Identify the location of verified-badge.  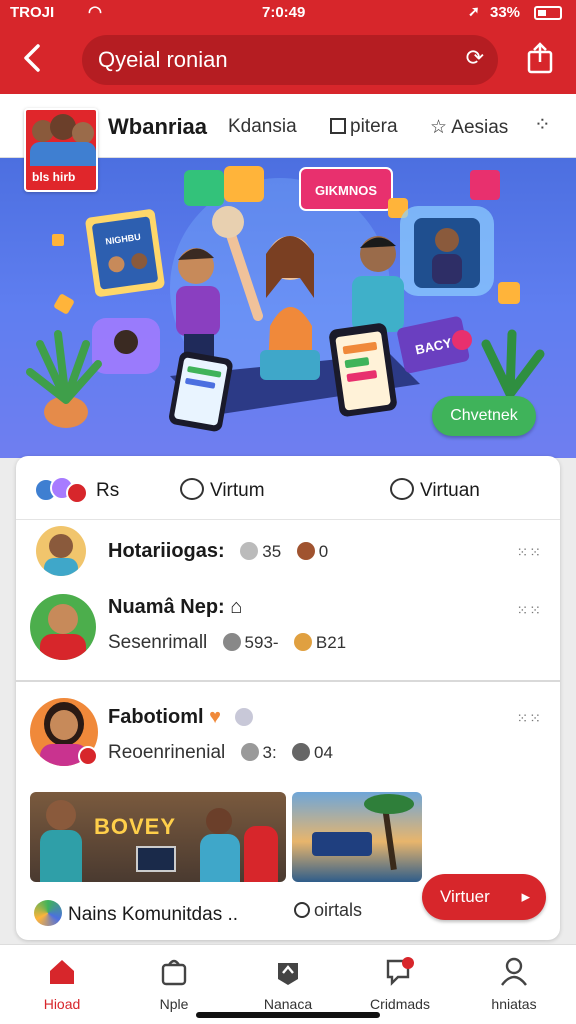
(88, 756).